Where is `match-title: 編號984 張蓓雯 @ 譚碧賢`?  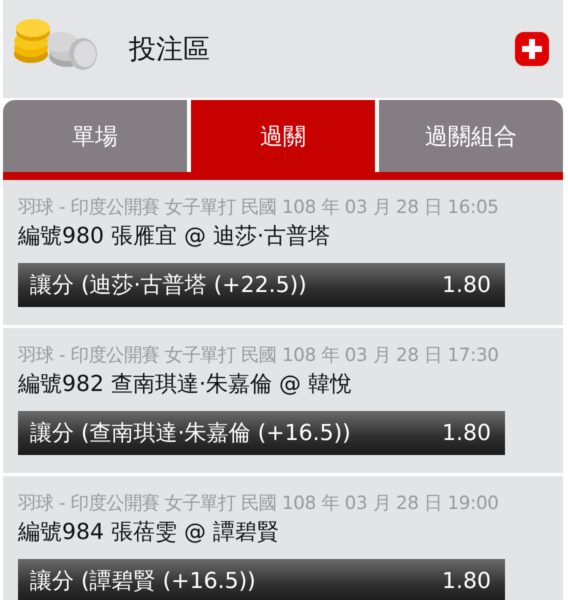
match-title: 編號984 張蓓雯 @ 譚碧賢 is located at coordinates (149, 533).